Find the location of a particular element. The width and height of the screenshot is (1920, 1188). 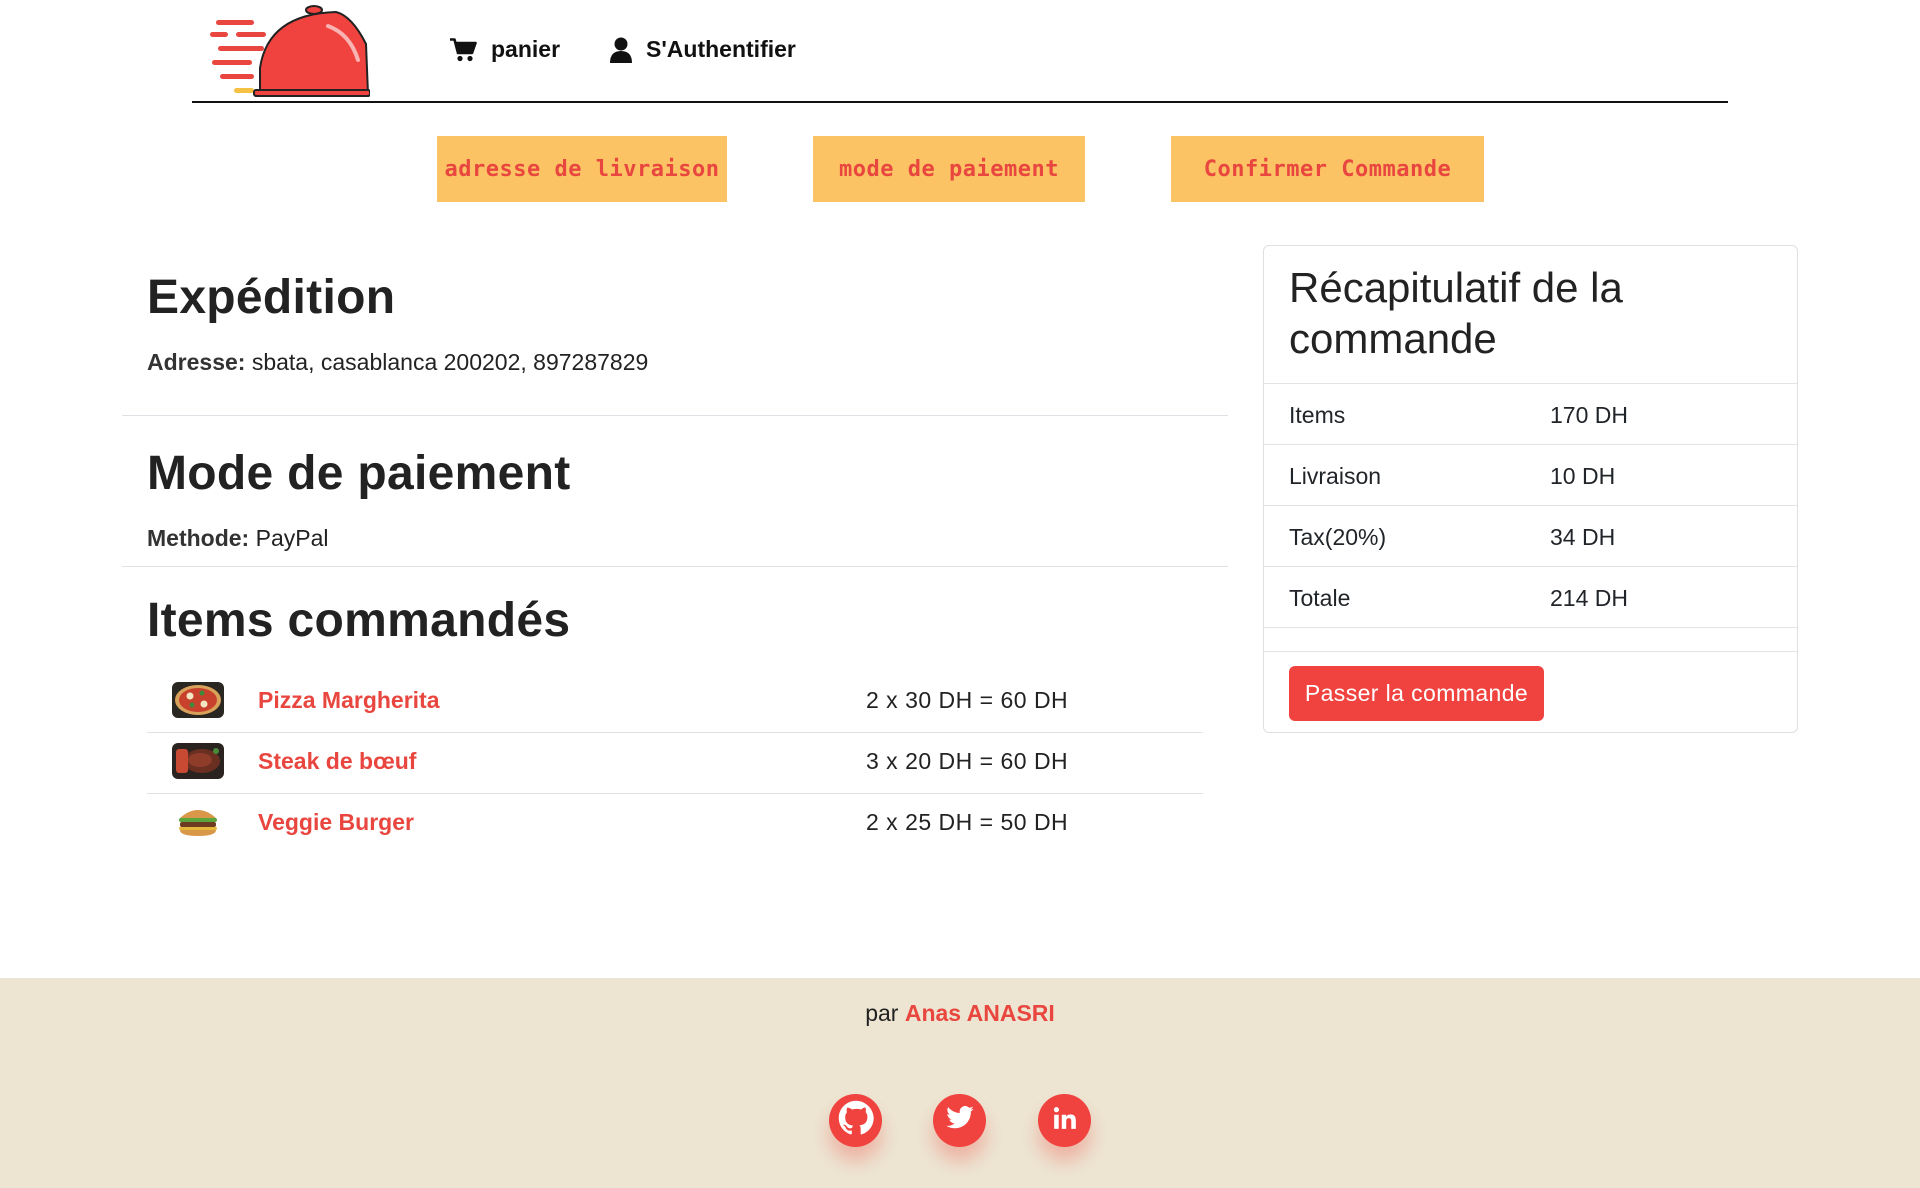

payment-method: Methode: PayPal is located at coordinates (675, 538).